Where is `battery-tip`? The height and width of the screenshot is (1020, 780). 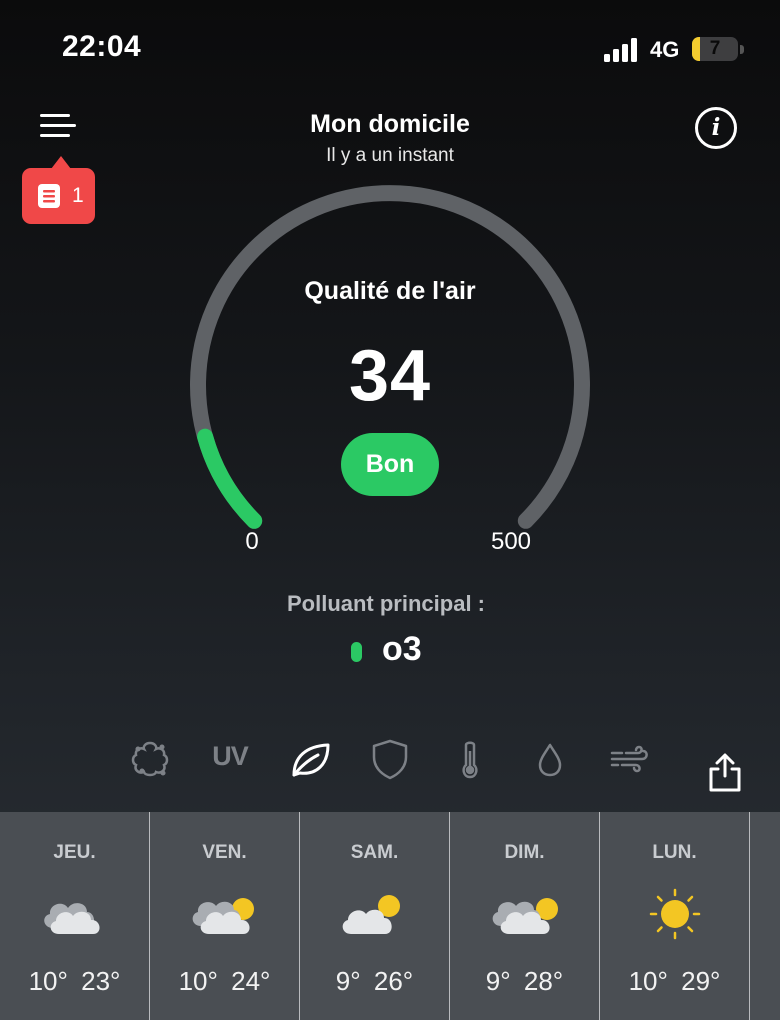
battery-tip is located at coordinates (742, 49).